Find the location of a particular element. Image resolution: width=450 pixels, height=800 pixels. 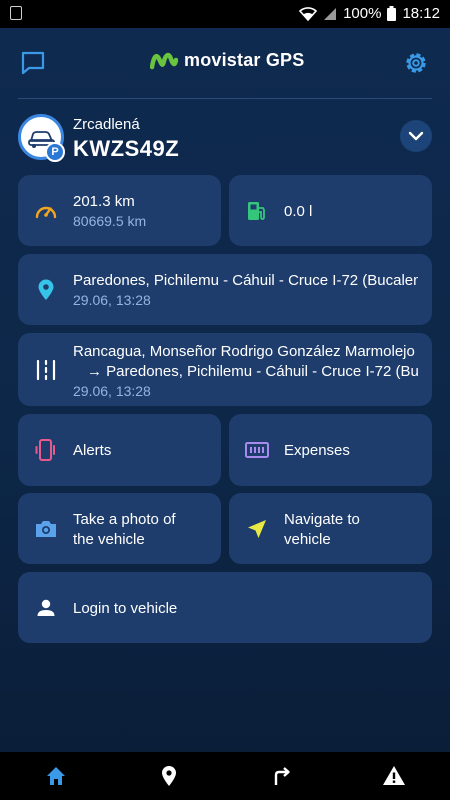

expenses-button: Expenses is located at coordinates (330, 450).